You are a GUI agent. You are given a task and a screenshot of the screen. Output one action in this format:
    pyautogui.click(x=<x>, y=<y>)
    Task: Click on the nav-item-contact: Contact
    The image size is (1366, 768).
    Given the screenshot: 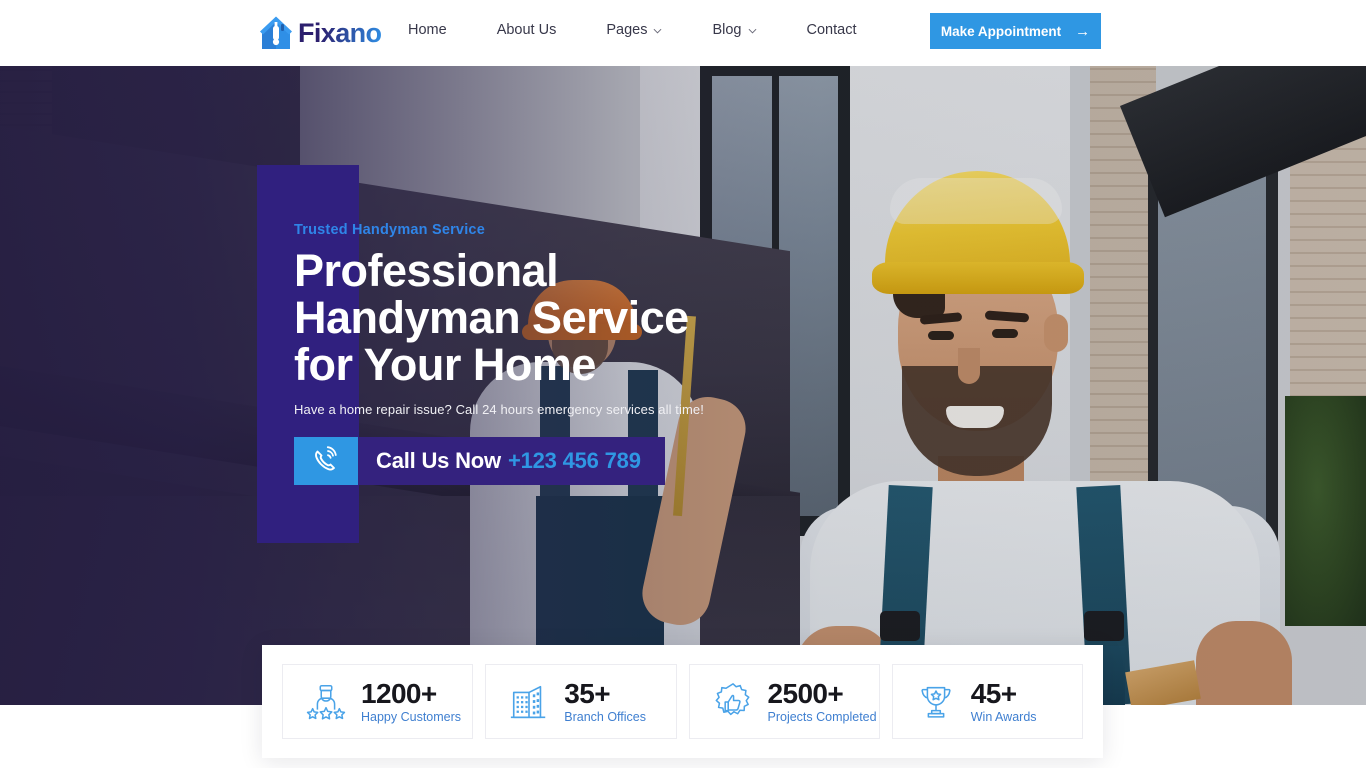 What is the action you would take?
    pyautogui.click(x=844, y=30)
    